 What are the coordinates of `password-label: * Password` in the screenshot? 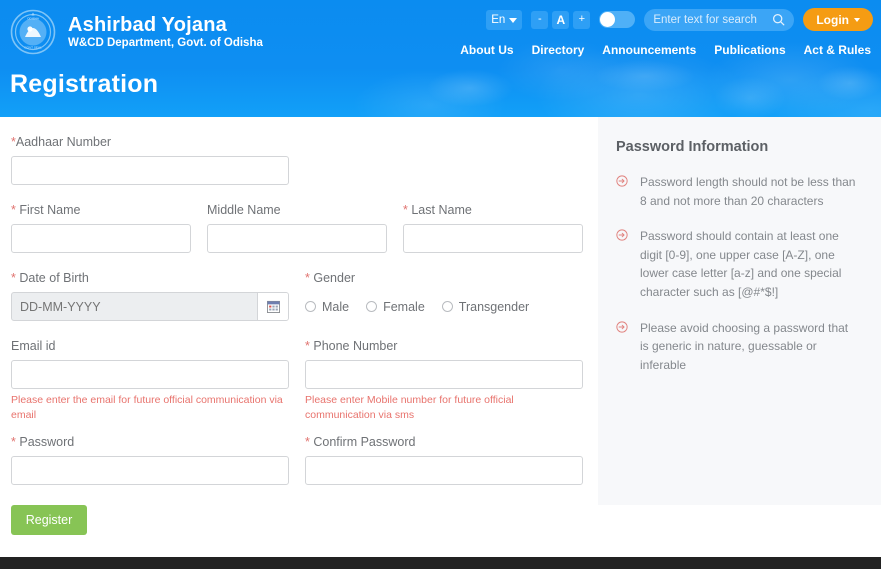 It's located at (150, 442).